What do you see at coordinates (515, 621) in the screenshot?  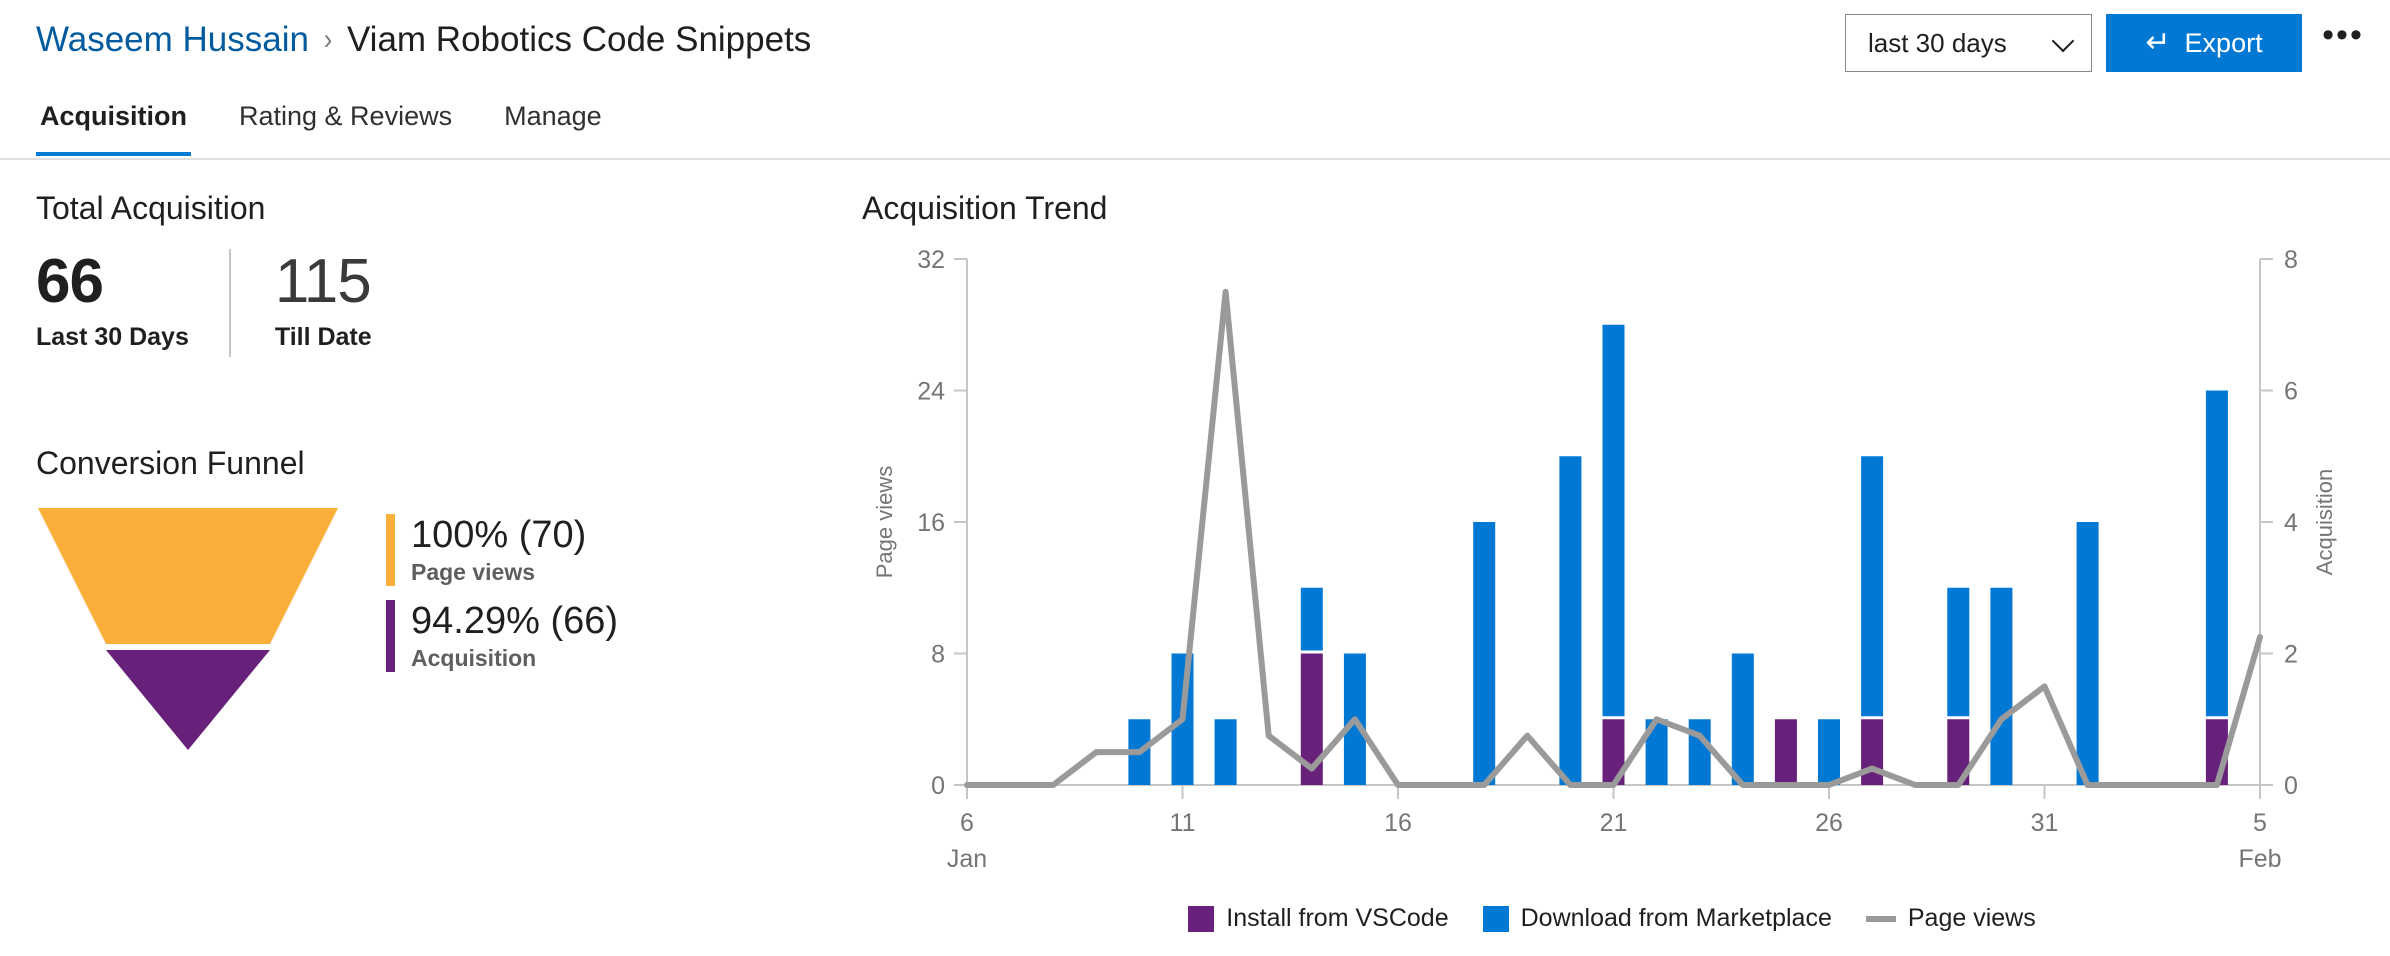 I see `funnel-acquisition-value: 94.29% (66)` at bounding box center [515, 621].